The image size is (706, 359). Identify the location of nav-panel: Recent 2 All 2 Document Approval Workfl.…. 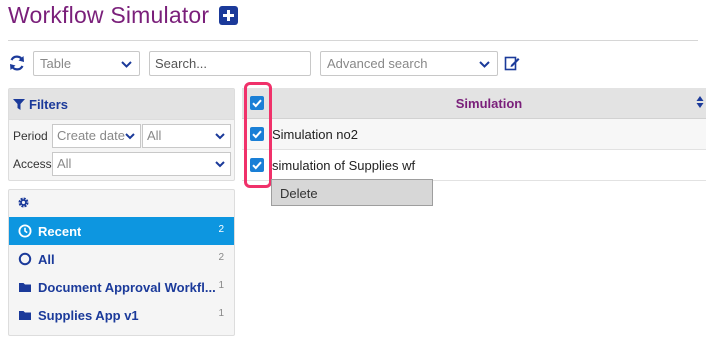
(121, 262).